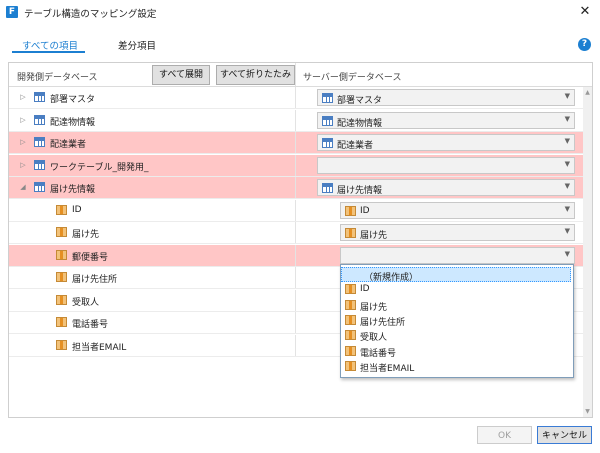  Describe the element at coordinates (446, 142) in the screenshot. I see `mapping-select: 配達業者 ▼` at that location.